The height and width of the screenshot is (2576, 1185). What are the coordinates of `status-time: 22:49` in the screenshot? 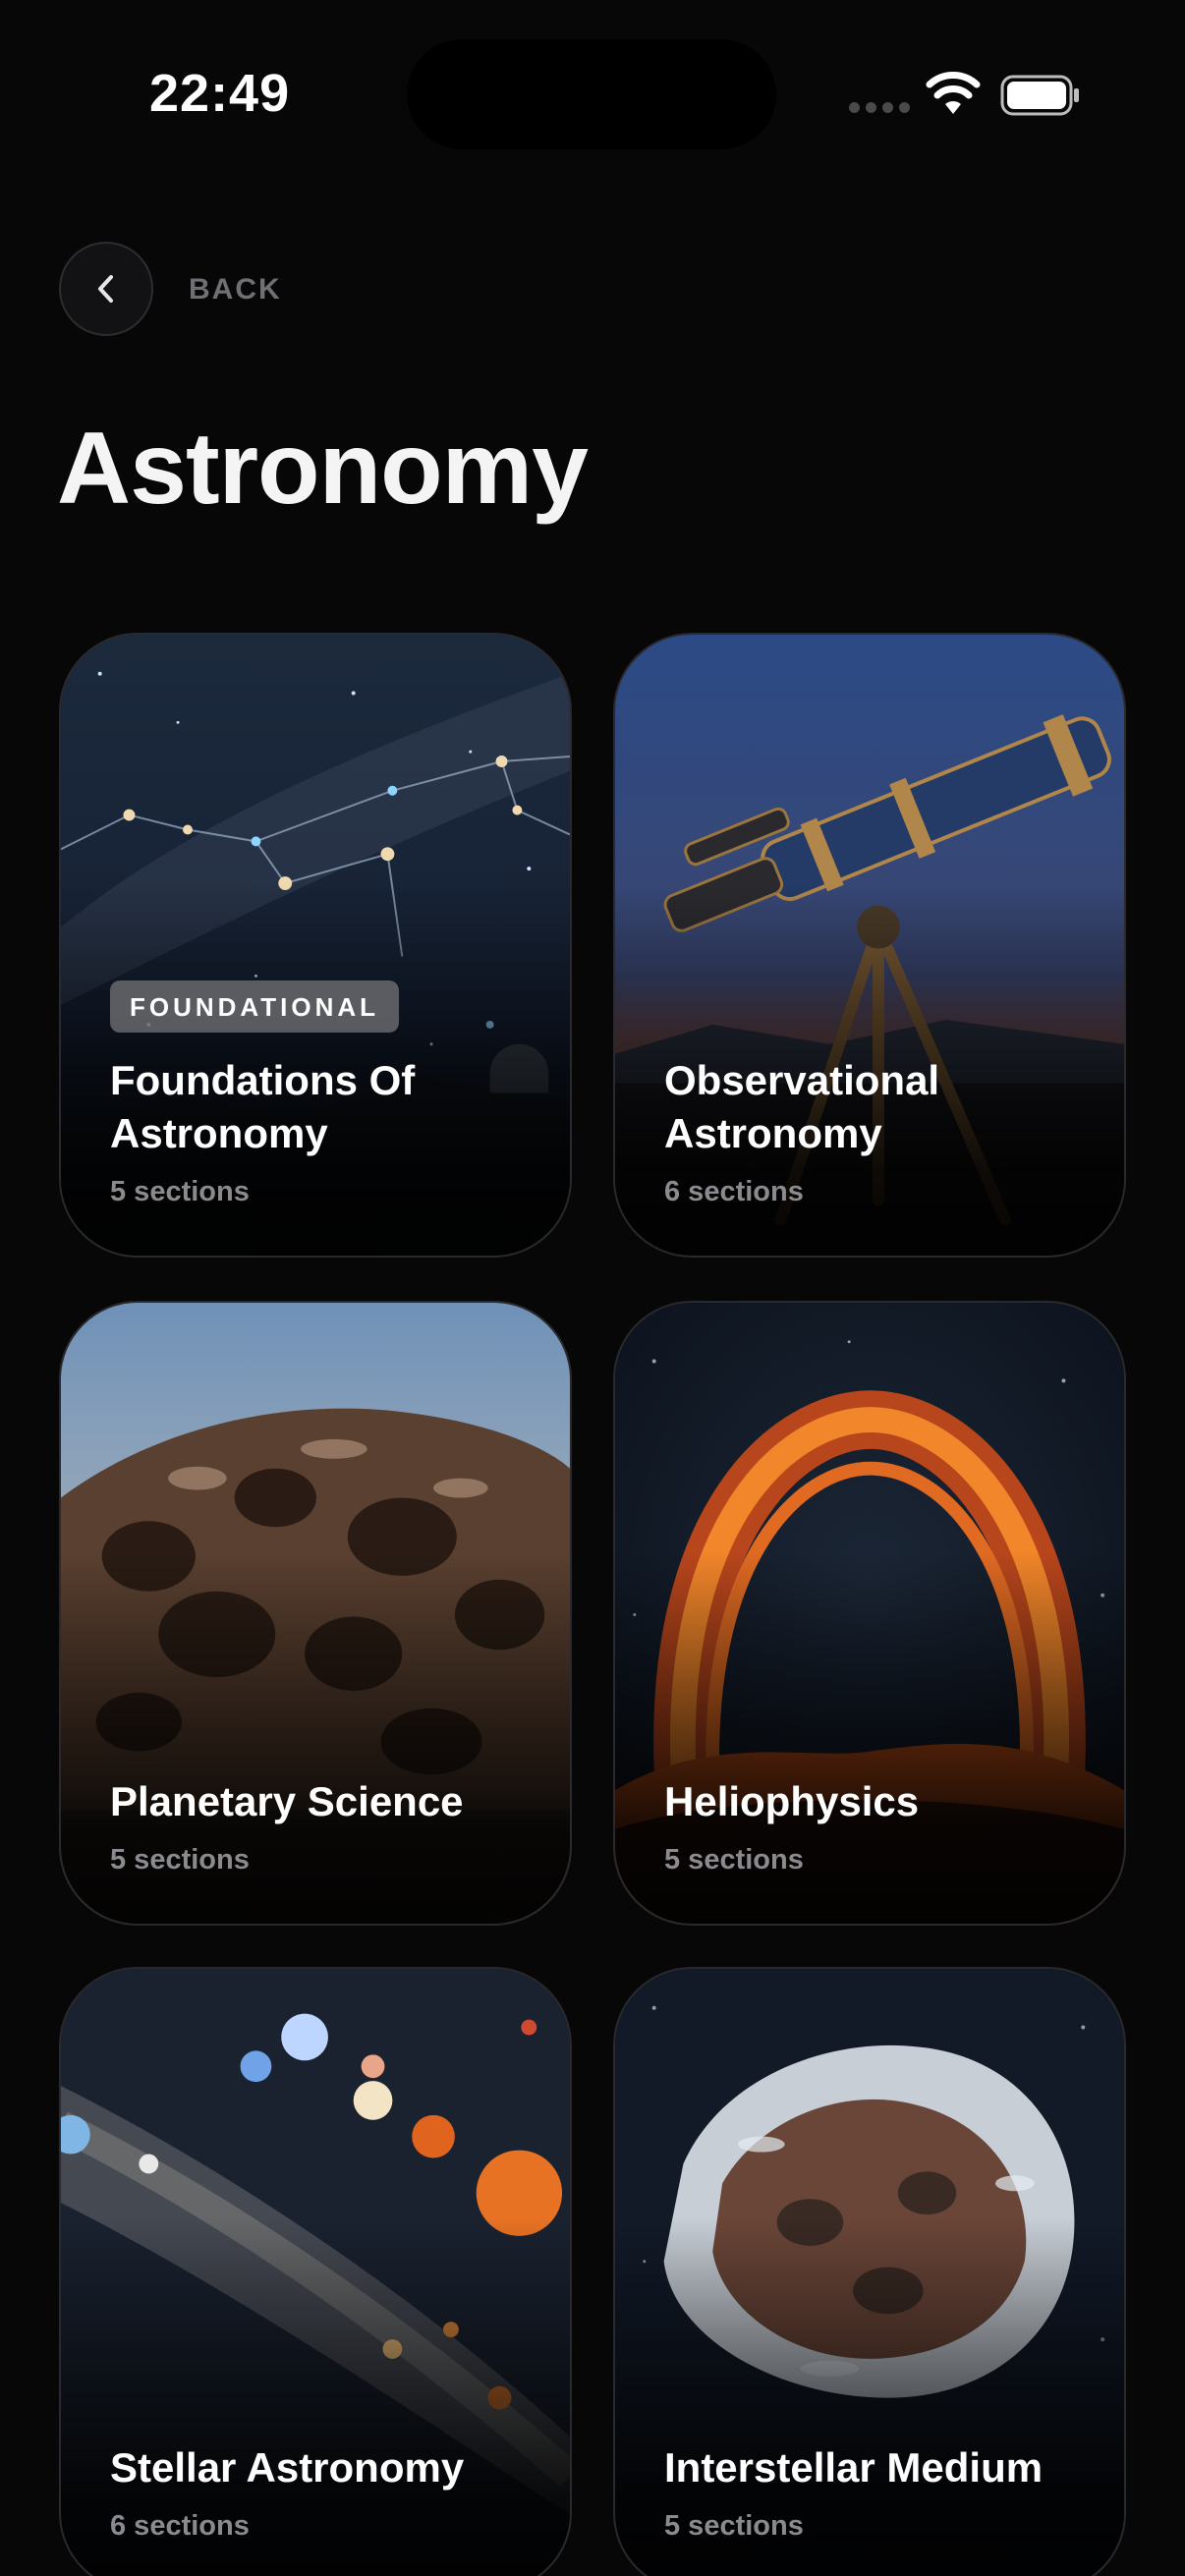 It's located at (220, 93).